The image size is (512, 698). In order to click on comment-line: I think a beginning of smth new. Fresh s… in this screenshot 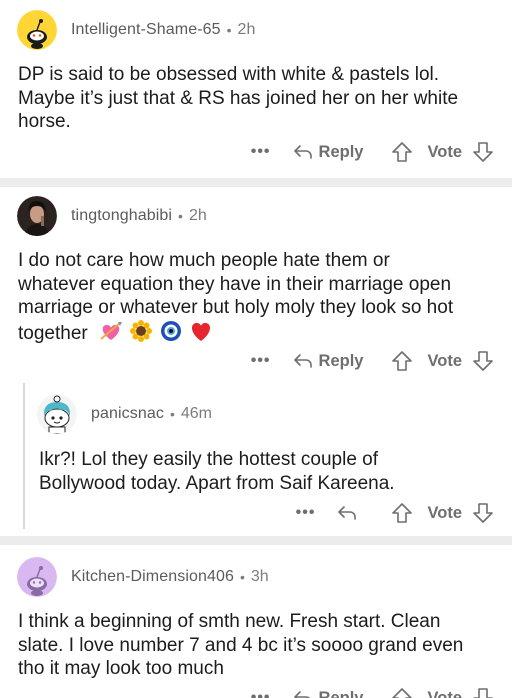, I will do `click(229, 621)`.